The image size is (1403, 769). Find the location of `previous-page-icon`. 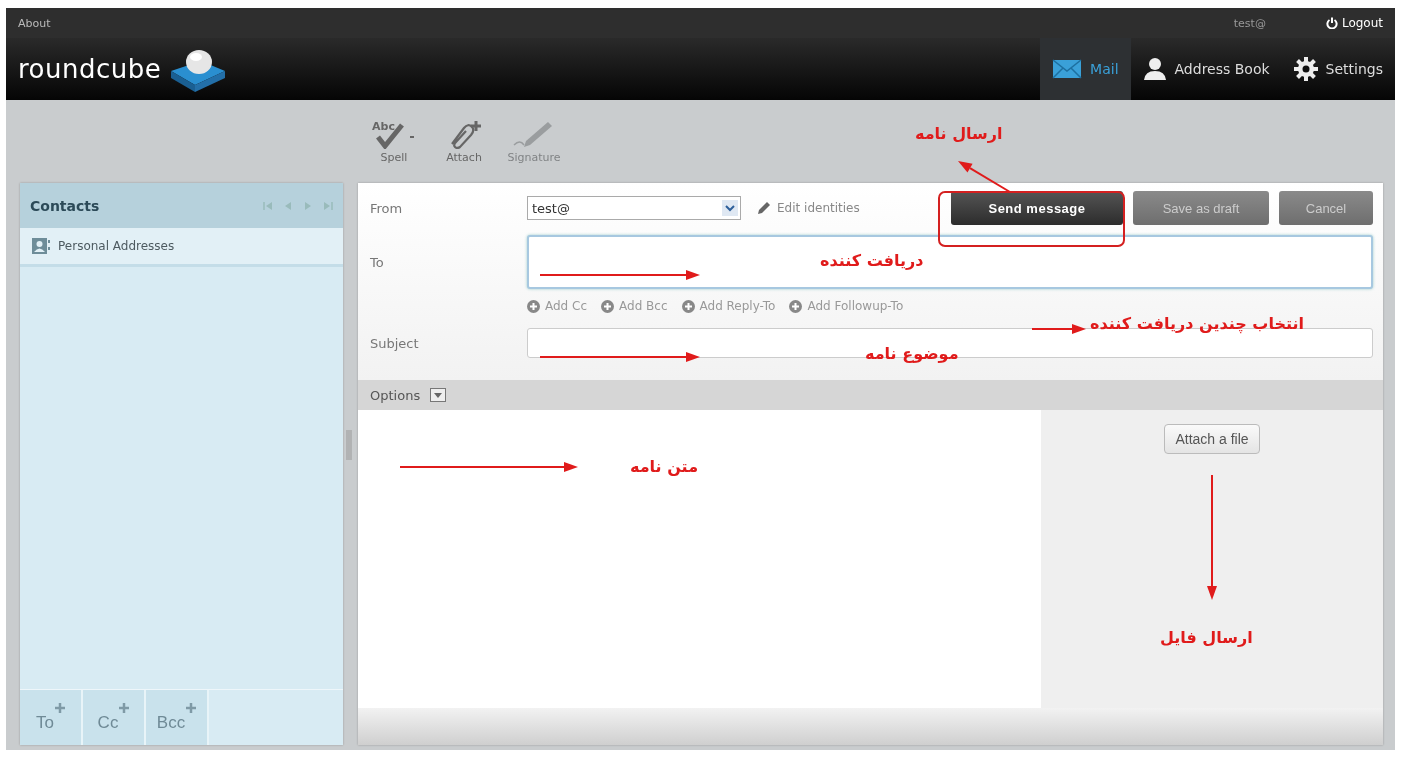

previous-page-icon is located at coordinates (288, 205).